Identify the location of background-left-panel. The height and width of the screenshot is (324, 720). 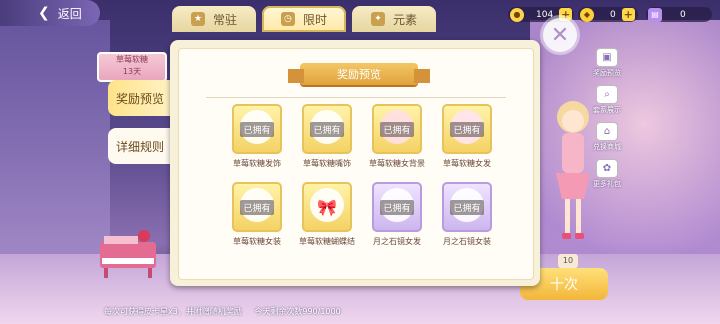
(55, 140).